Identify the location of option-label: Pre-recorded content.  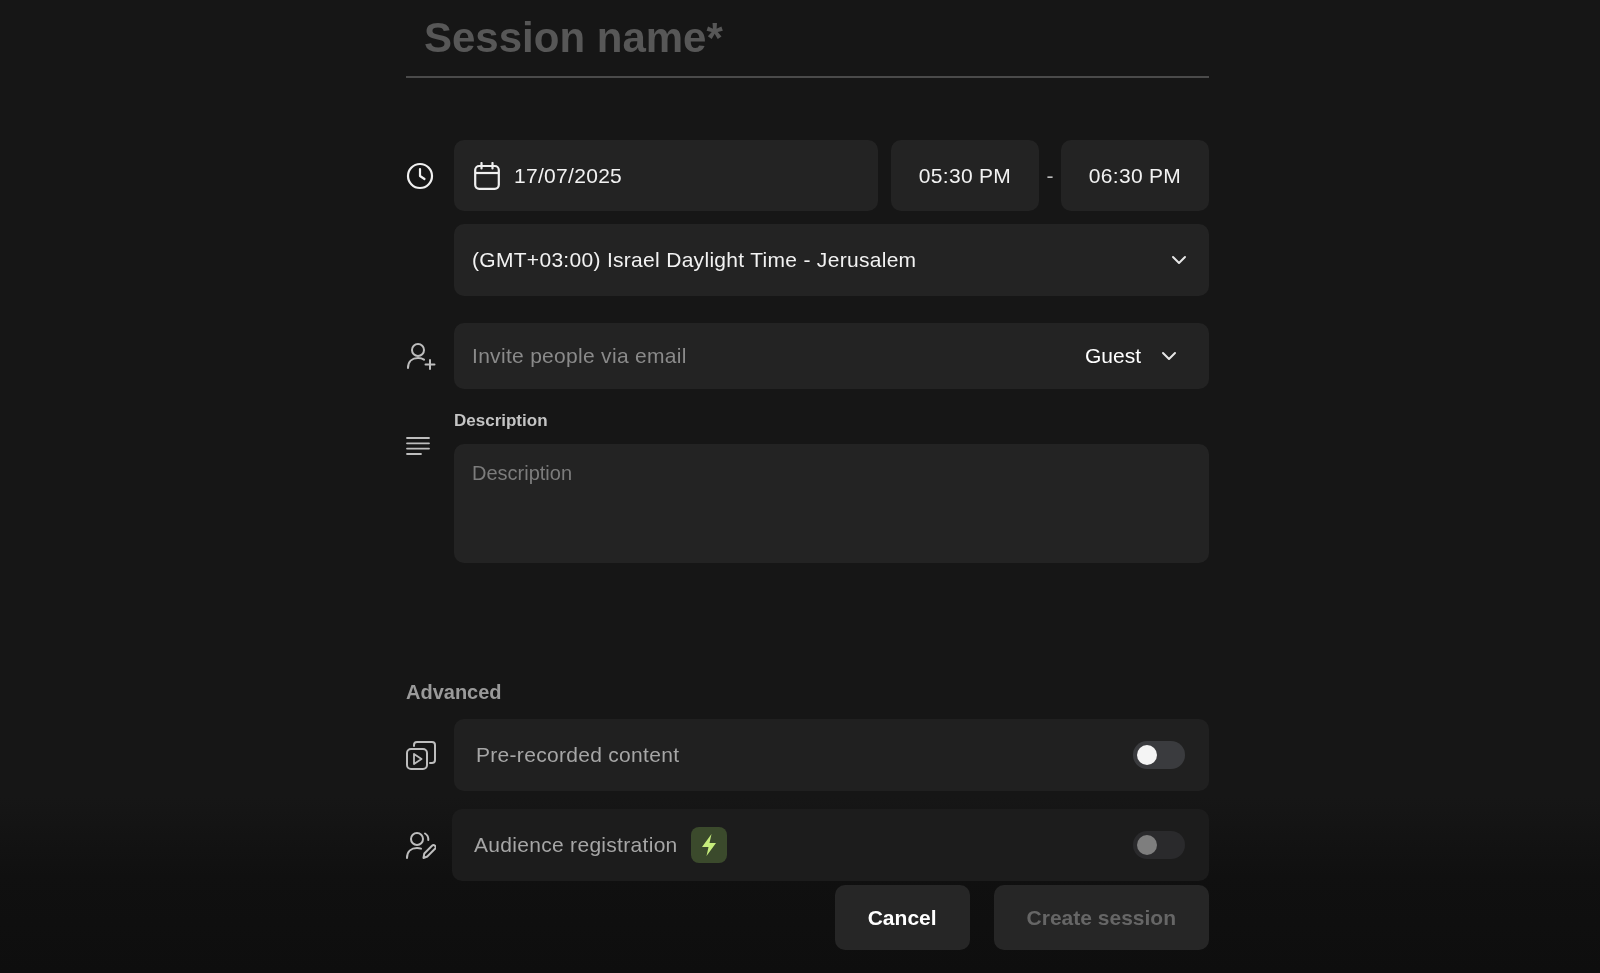
(578, 755).